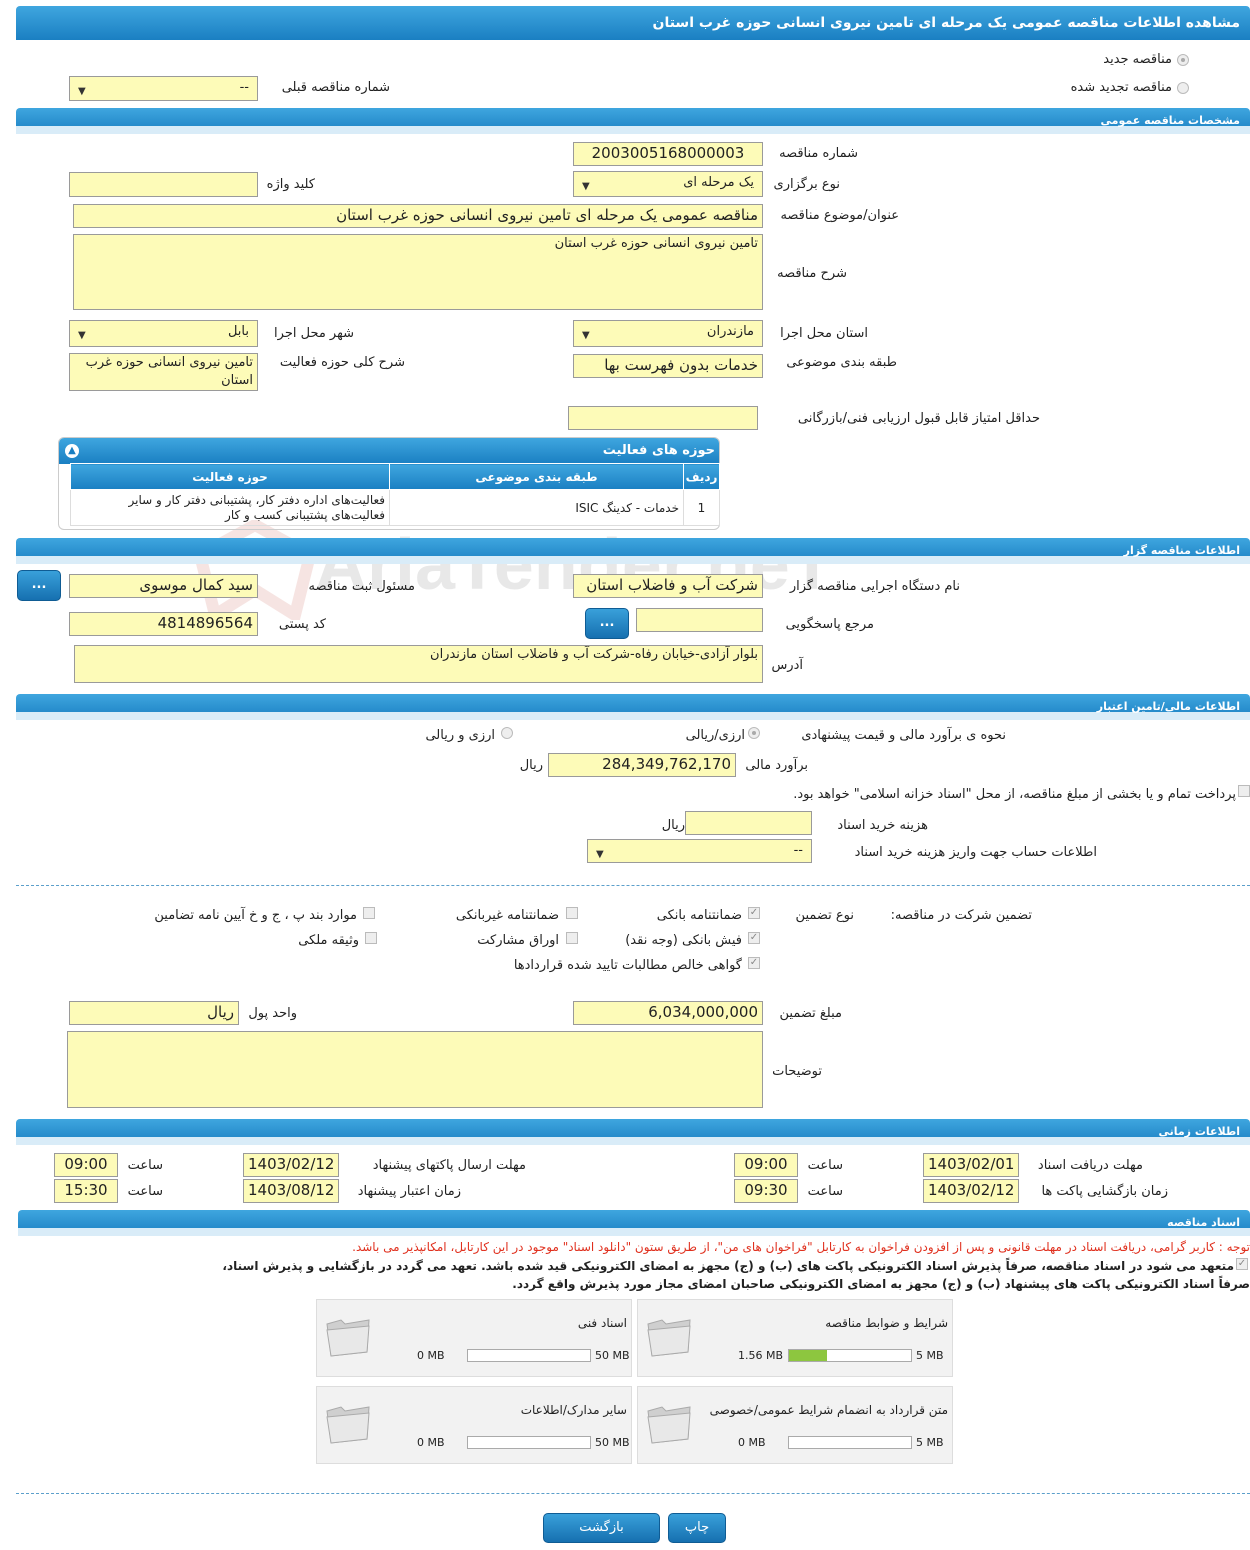 The height and width of the screenshot is (1550, 1250). Describe the element at coordinates (839, 215) in the screenshot. I see `title-label: عنوان/موضوع مناقصه` at that location.